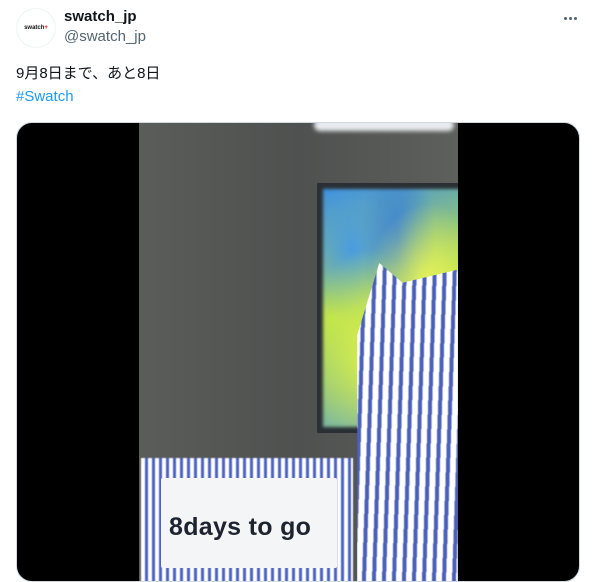 This screenshot has width=598, height=582. What do you see at coordinates (565, 18) in the screenshot?
I see `more-icon` at bounding box center [565, 18].